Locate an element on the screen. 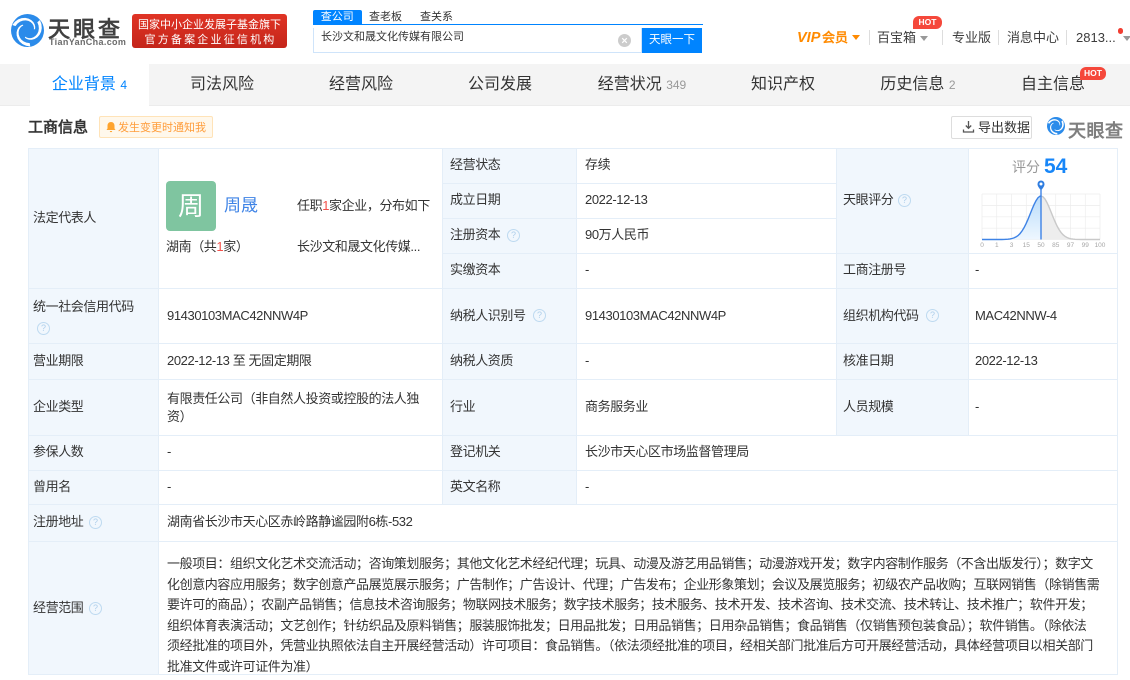 Image resolution: width=1130 pixels, height=680 pixels. svg-text: 1 is located at coordinates (997, 245).